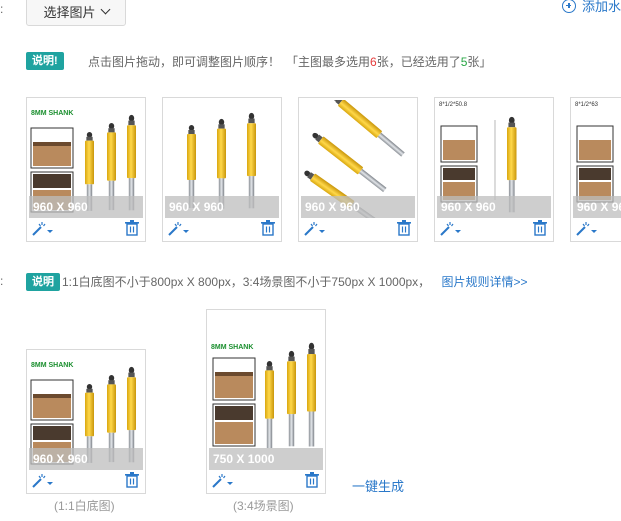 The width and height of the screenshot is (621, 521). I want to click on select-image-button: 选择图片, so click(76, 13).